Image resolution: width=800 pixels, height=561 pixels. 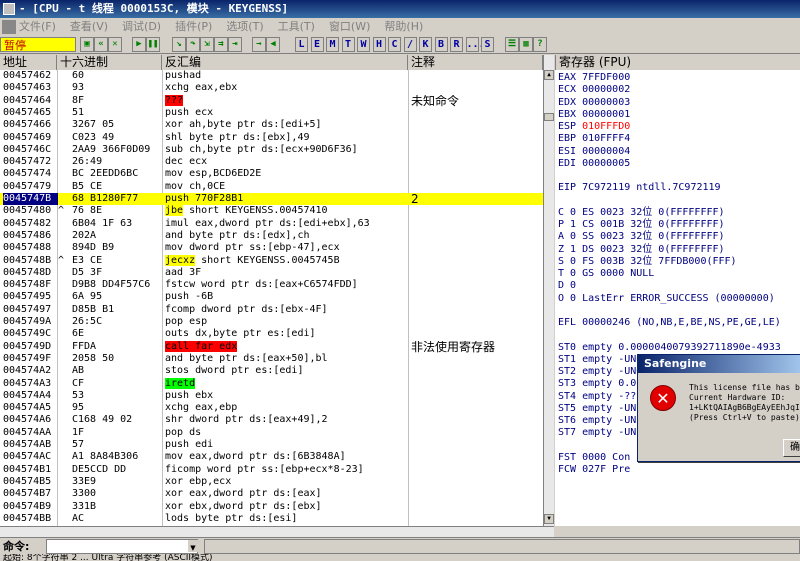 What do you see at coordinates (271, 334) in the screenshot?
I see `disasm-row: 0045749C 6E outs dx,byte ptr es:[edi]` at bounding box center [271, 334].